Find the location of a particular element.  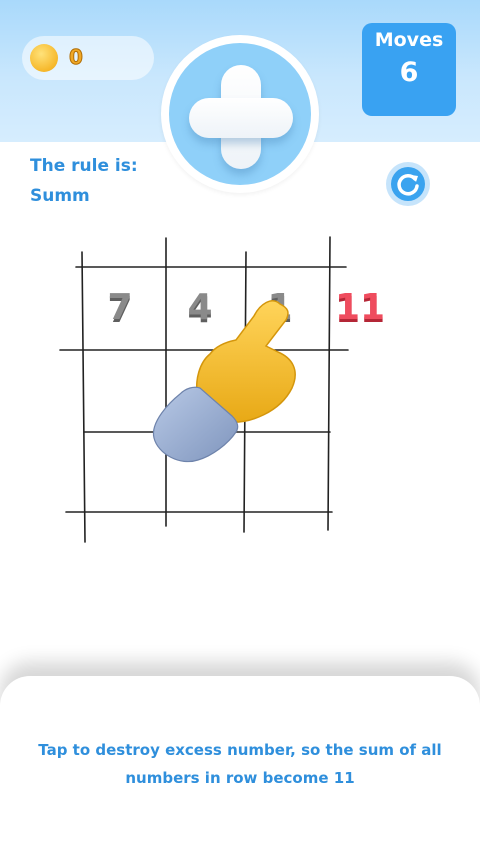

grid-number: 7 is located at coordinates (120, 307).